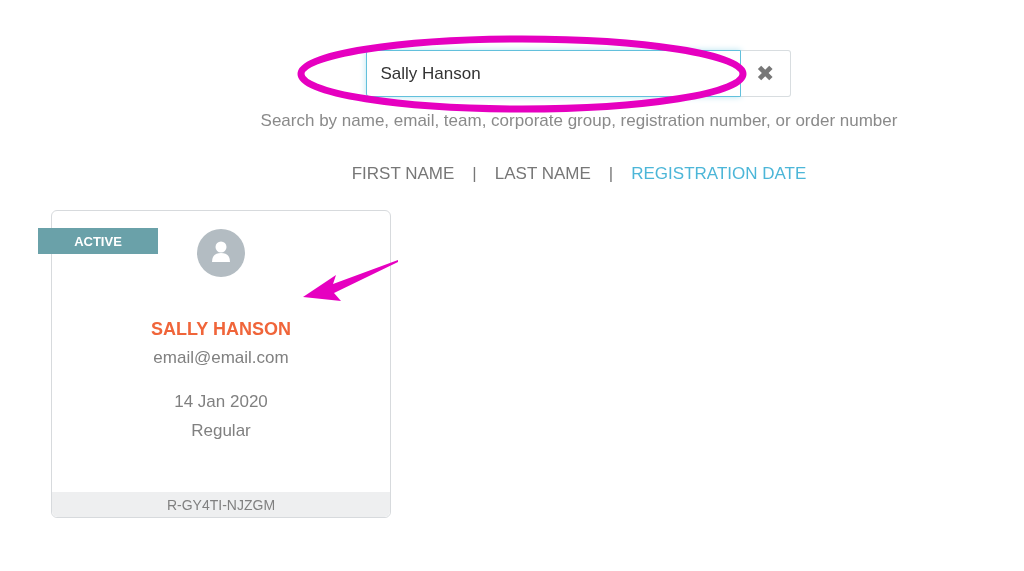  What do you see at coordinates (98, 241) in the screenshot?
I see `status-badge: ACTIVE` at bounding box center [98, 241].